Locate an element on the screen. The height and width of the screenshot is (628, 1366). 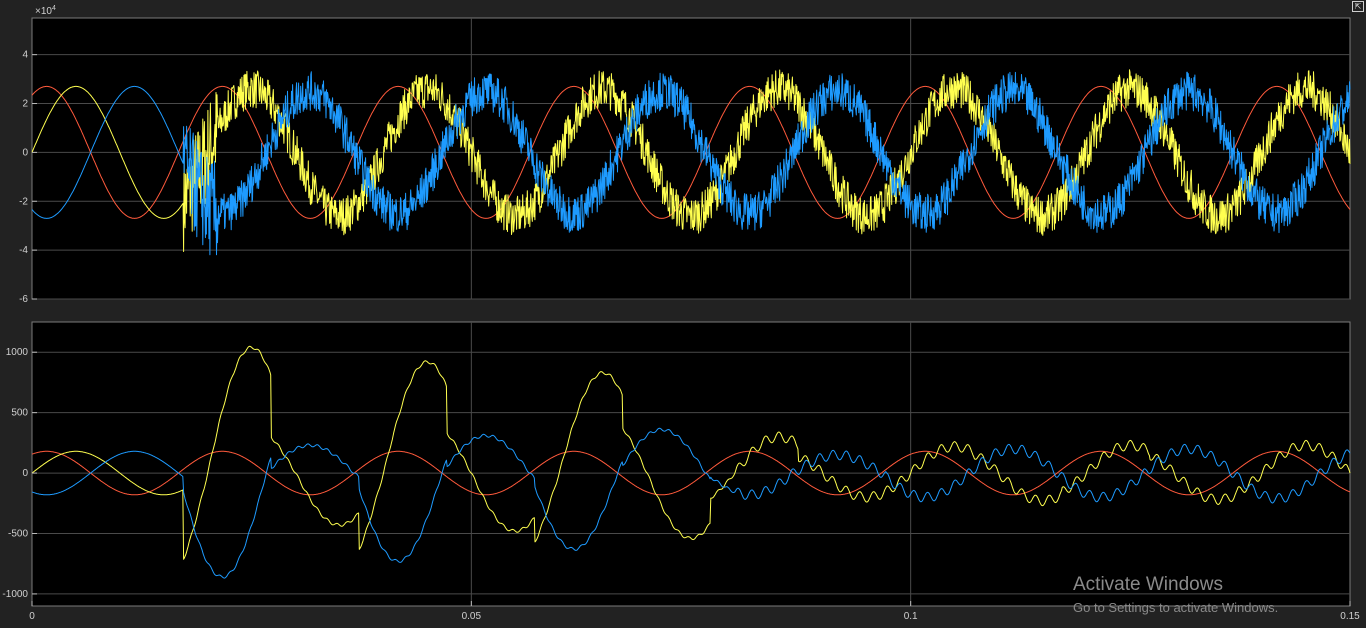
y-tick-label: -500 is located at coordinates (18, 533).